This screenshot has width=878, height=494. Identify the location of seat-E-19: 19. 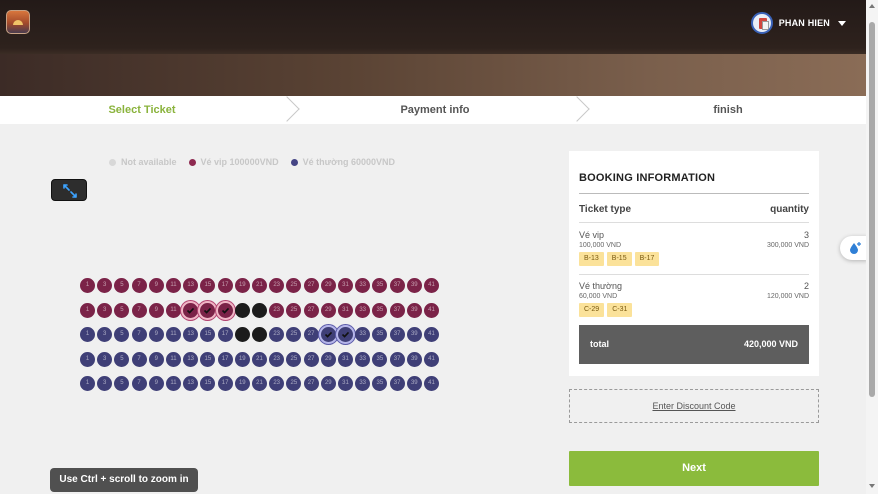
(242, 384).